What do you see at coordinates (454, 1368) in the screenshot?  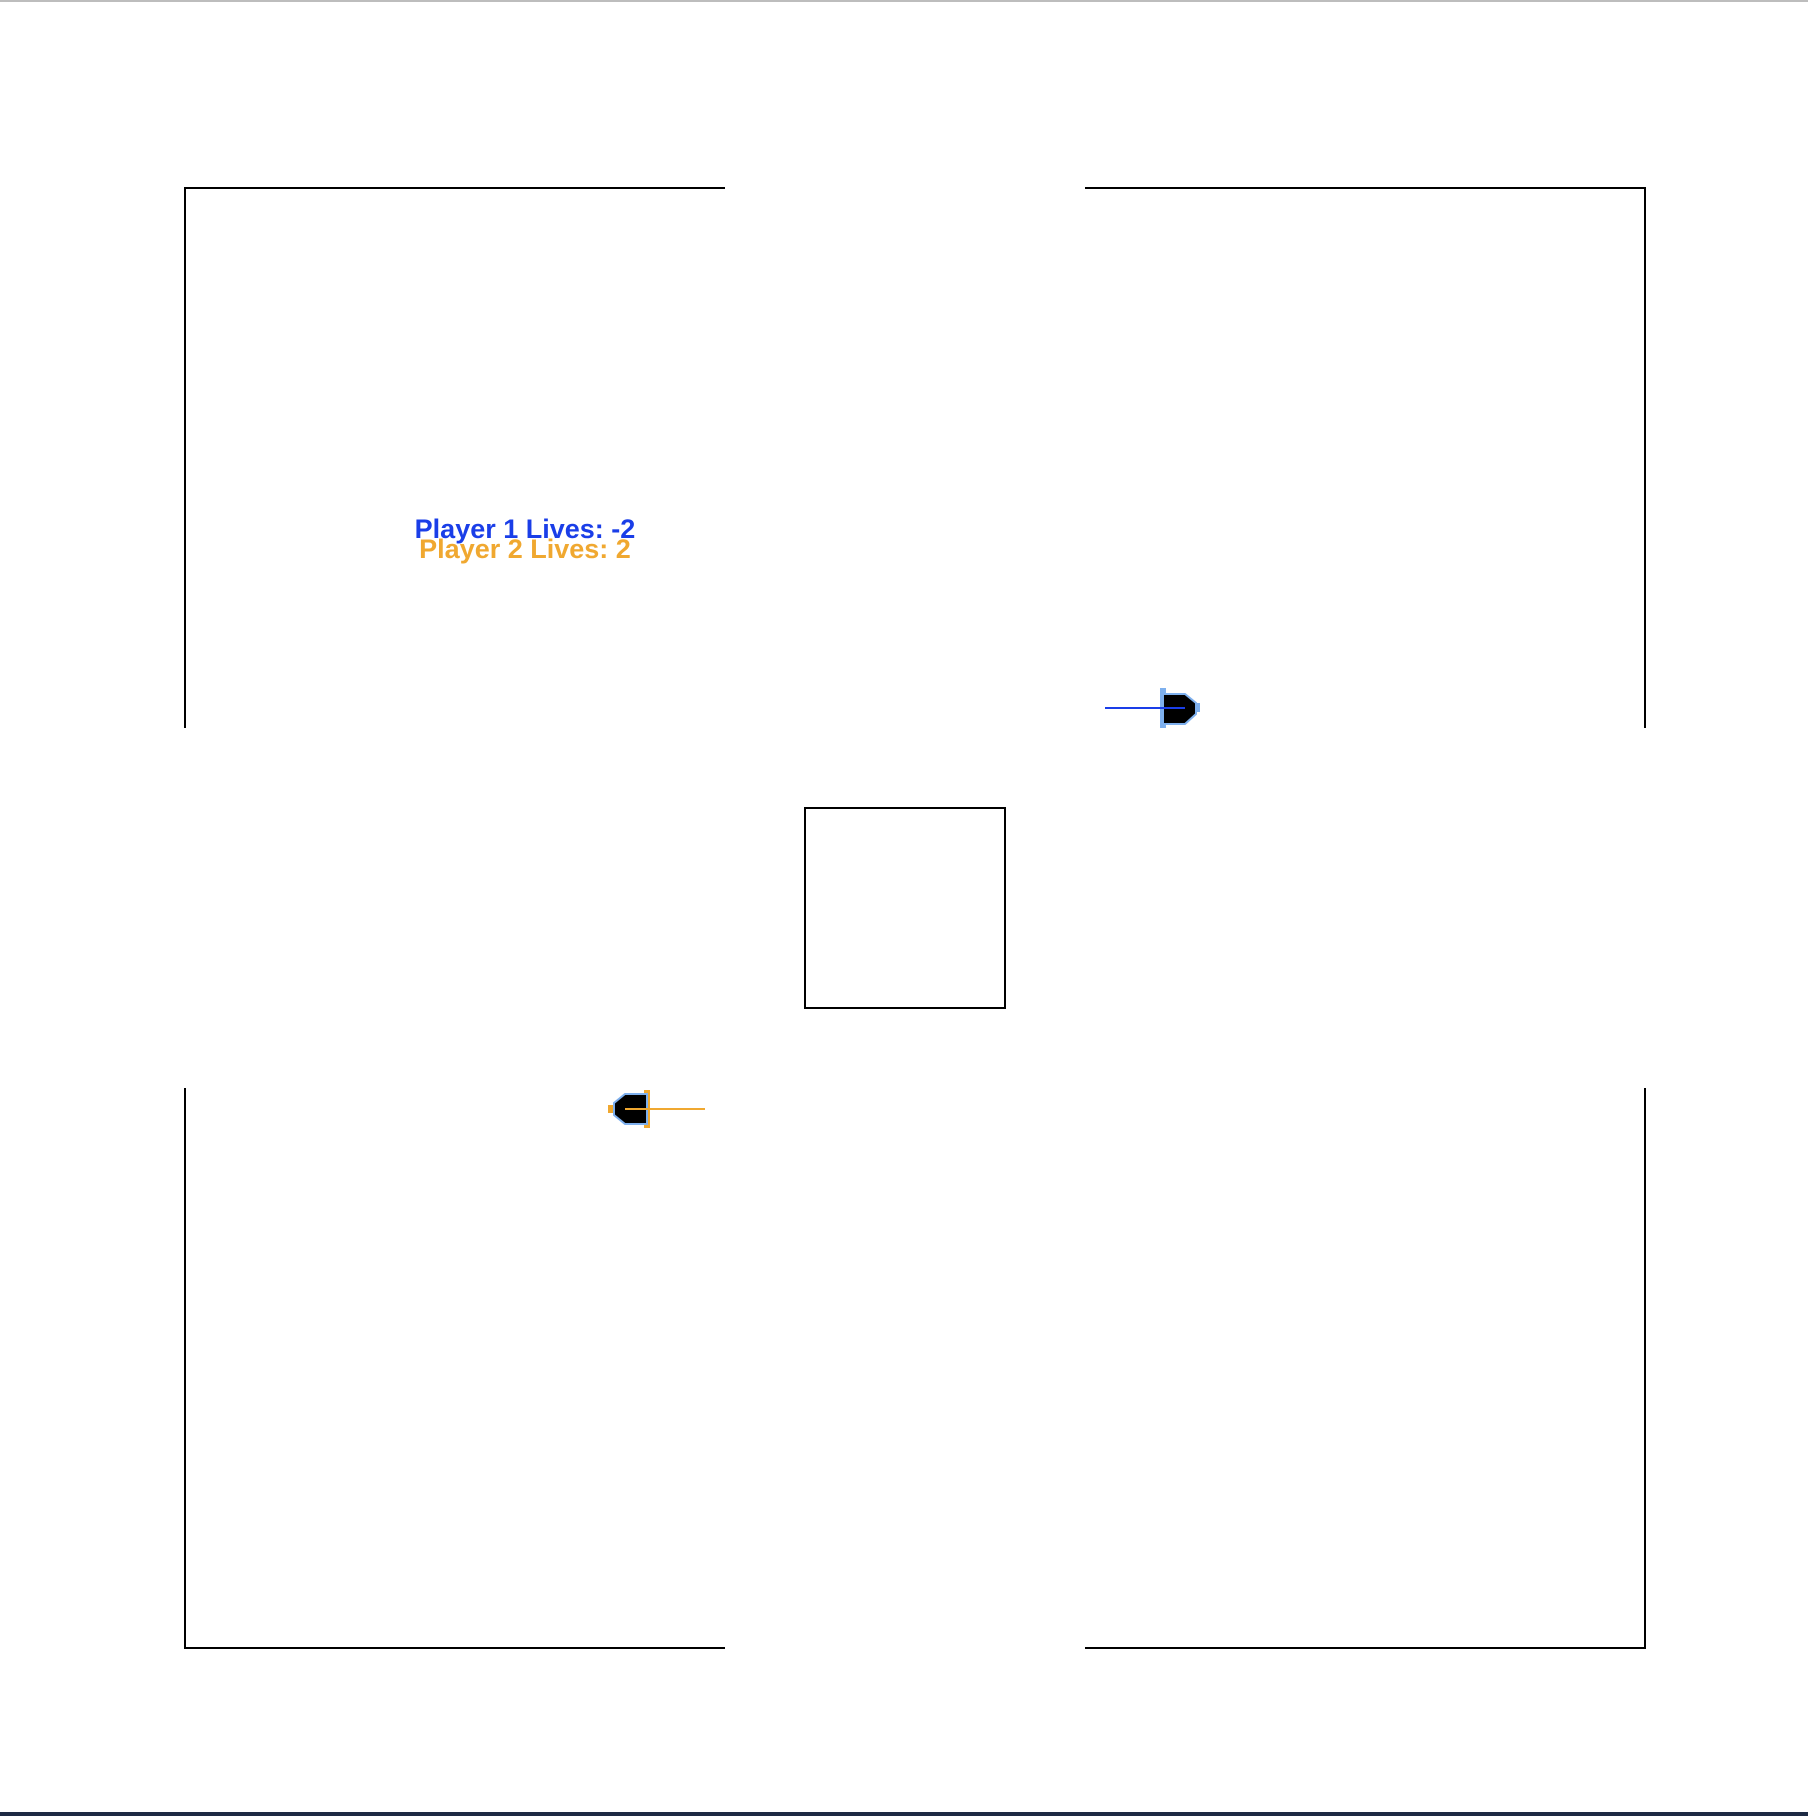 I see `wall-bottom-left` at bounding box center [454, 1368].